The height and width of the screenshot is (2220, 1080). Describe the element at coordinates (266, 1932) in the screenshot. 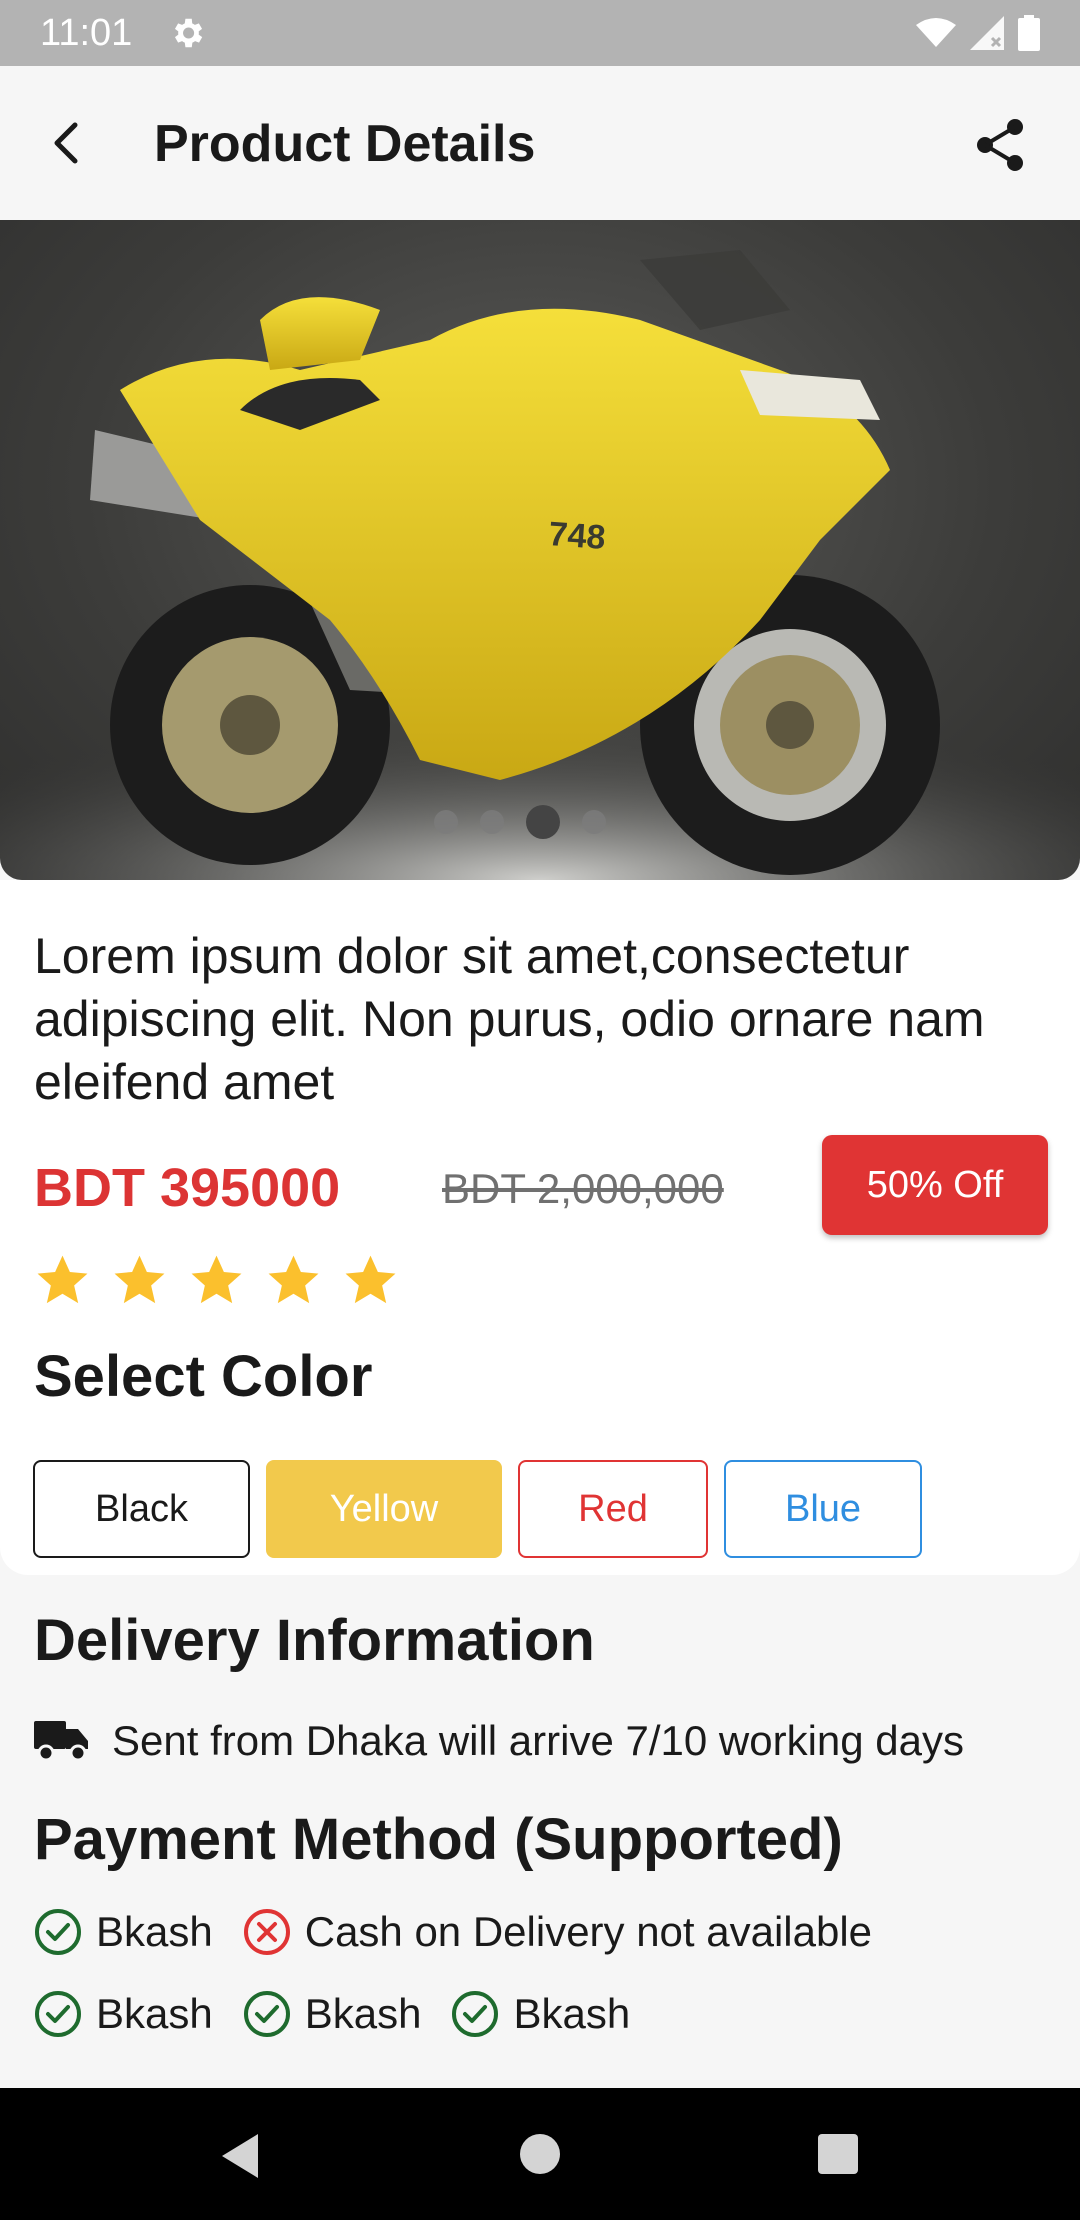

I see `cross-circle-icon` at that location.